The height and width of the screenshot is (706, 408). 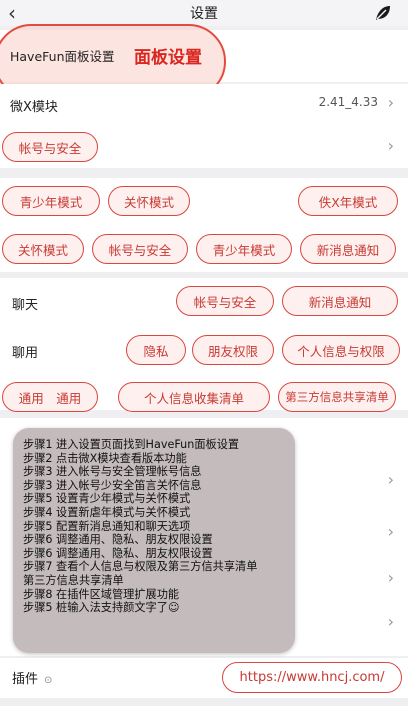 What do you see at coordinates (34, 107) in the screenshot?
I see `wx-module-label: 微X模块` at bounding box center [34, 107].